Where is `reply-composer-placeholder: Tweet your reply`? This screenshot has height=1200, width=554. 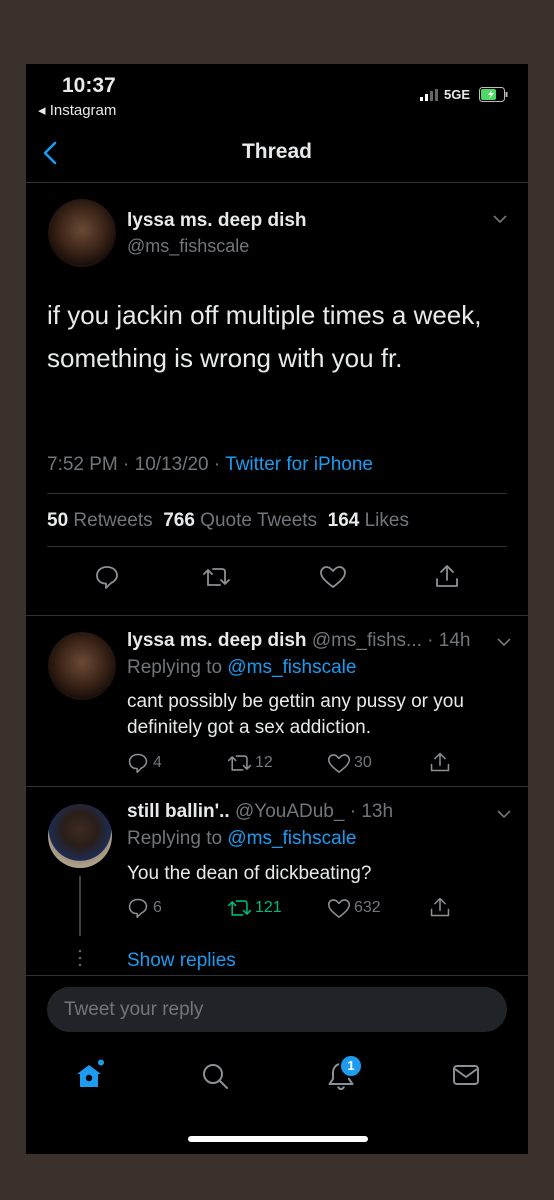 reply-composer-placeholder: Tweet your reply is located at coordinates (134, 1009).